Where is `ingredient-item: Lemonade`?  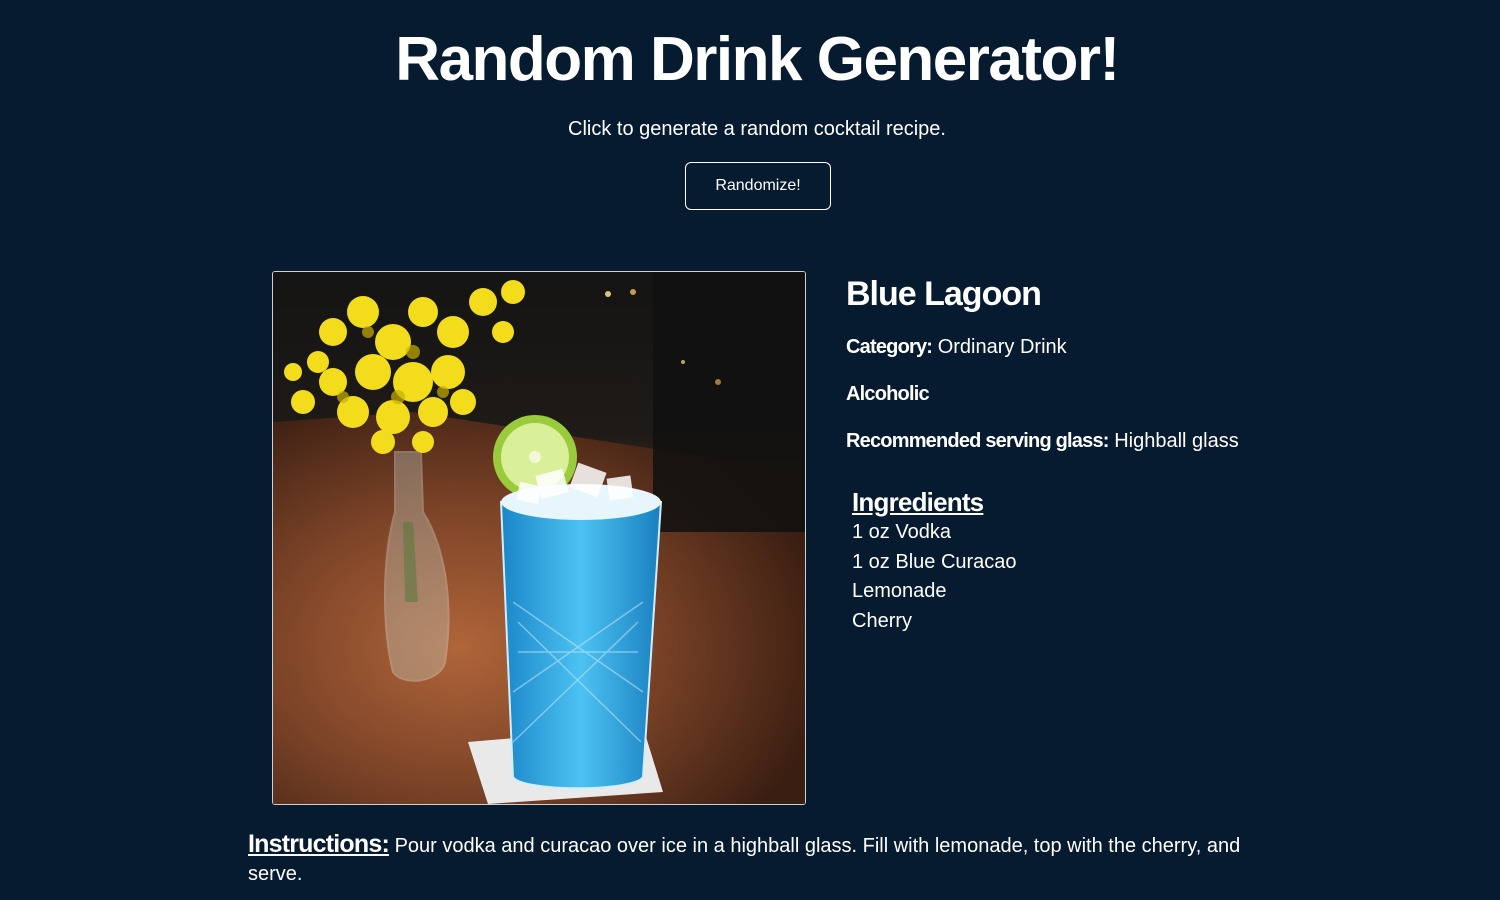 ingredient-item: Lemonade is located at coordinates (899, 591).